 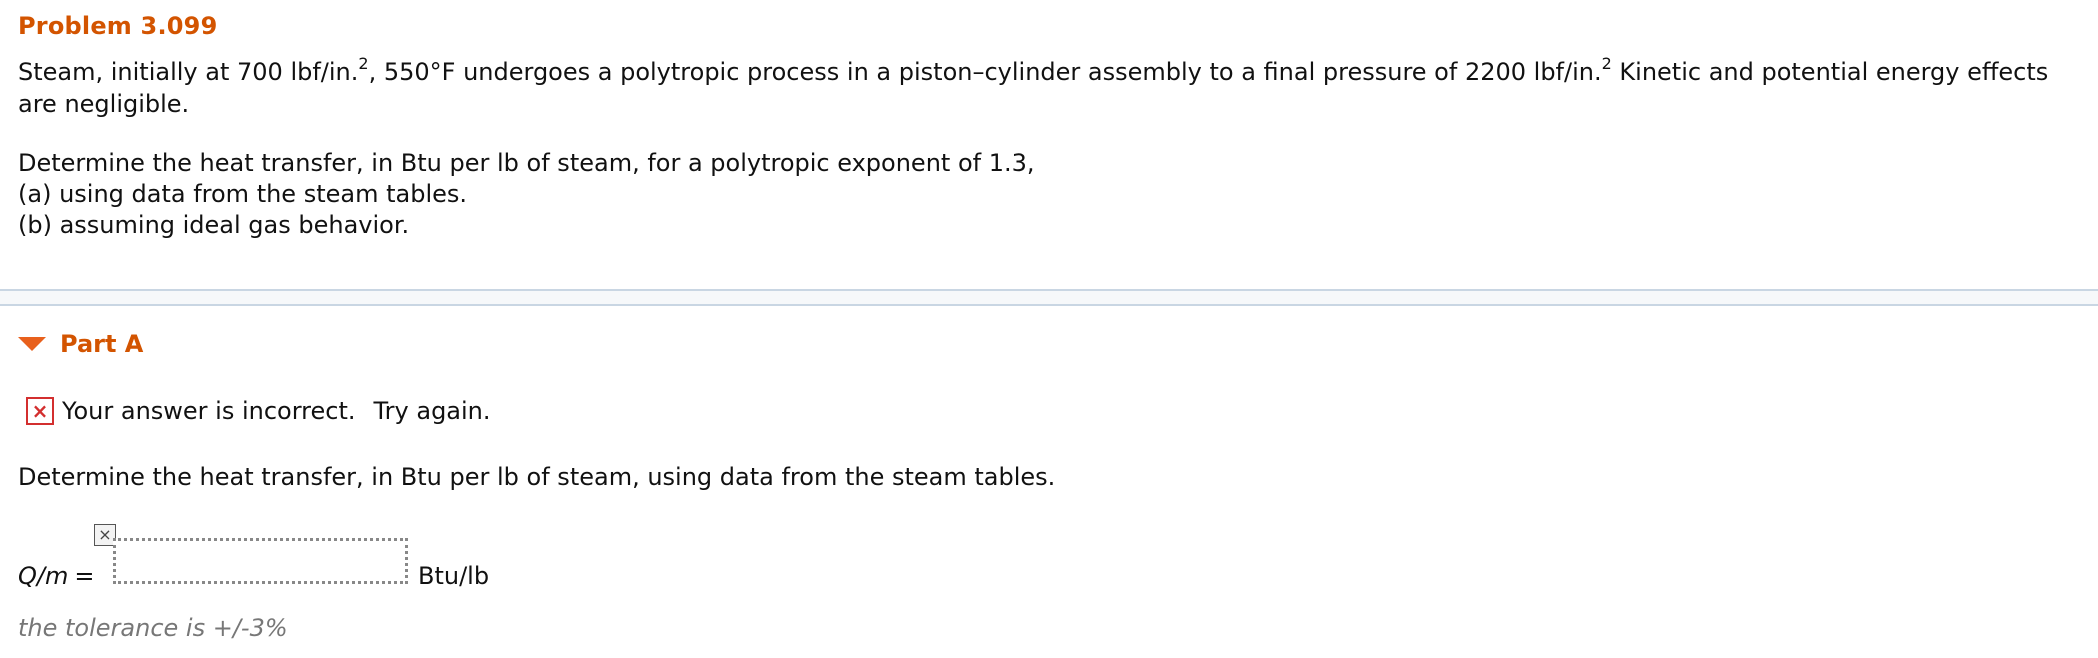 What do you see at coordinates (214, 225) in the screenshot?
I see `question-line: (b) assuming ideal gas behavior.` at bounding box center [214, 225].